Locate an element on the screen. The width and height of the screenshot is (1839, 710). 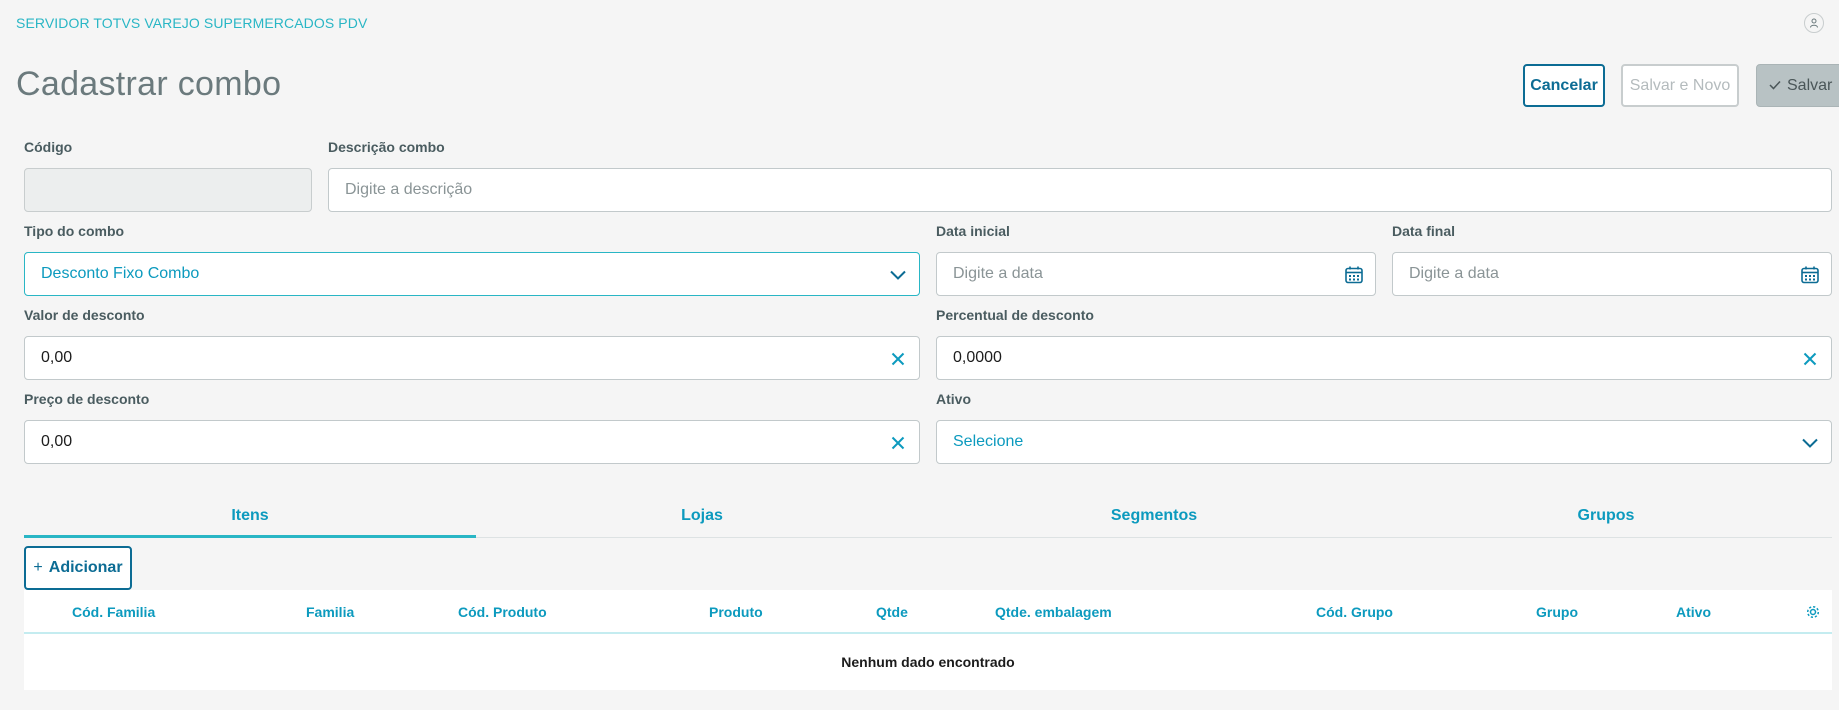
add-button-label: Adicionar is located at coordinates (85, 567).